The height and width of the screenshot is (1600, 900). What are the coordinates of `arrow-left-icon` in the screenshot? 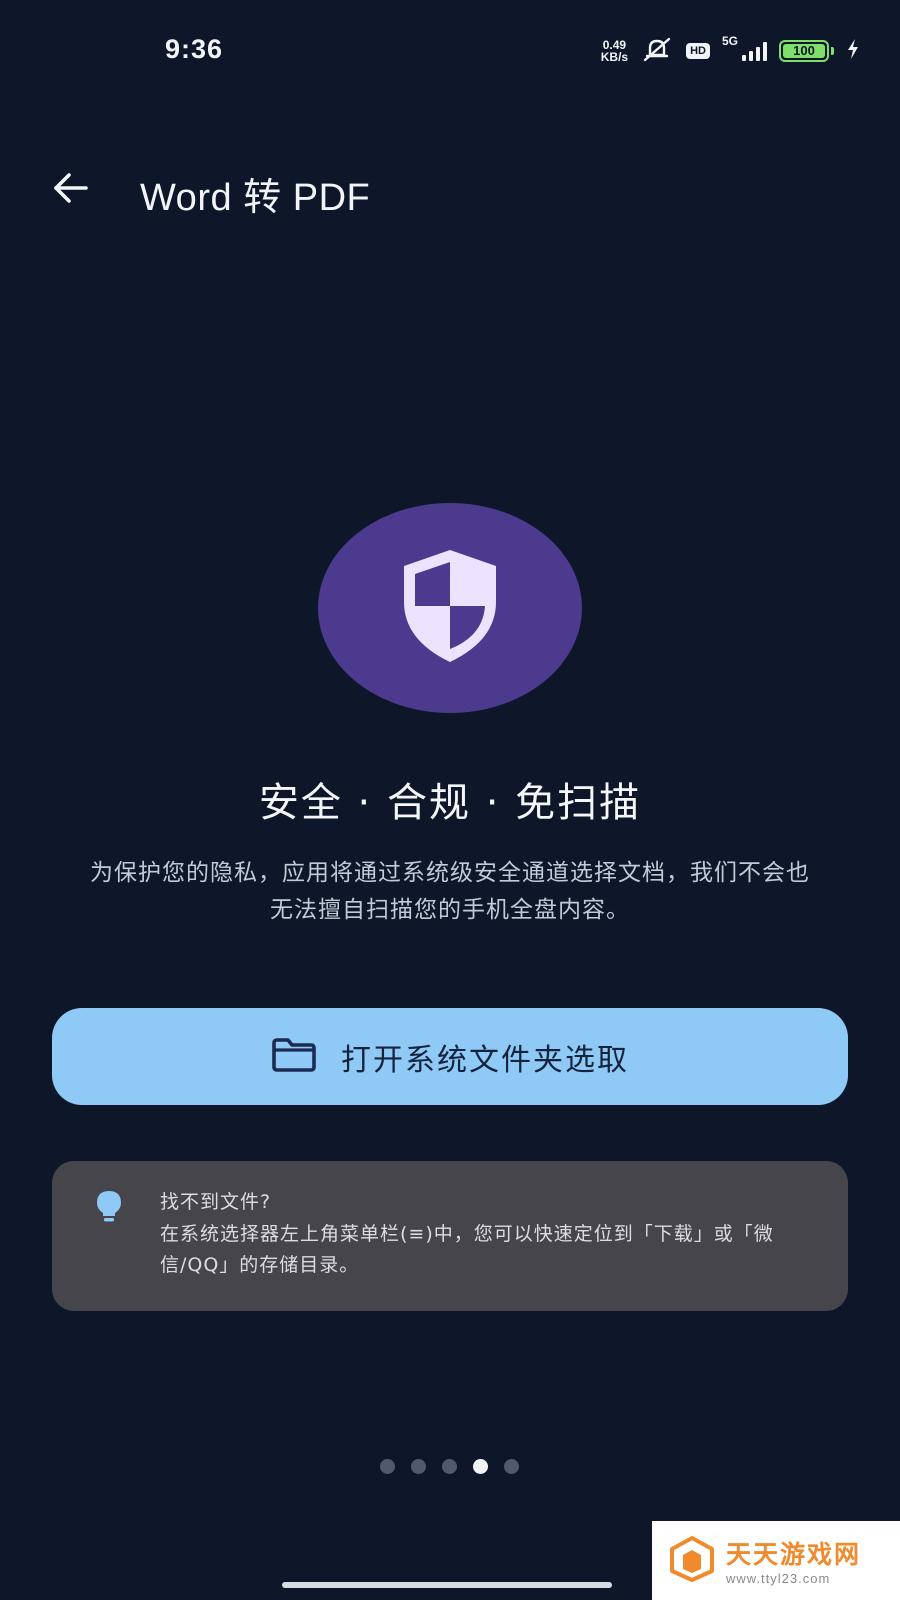 It's located at (70, 190).